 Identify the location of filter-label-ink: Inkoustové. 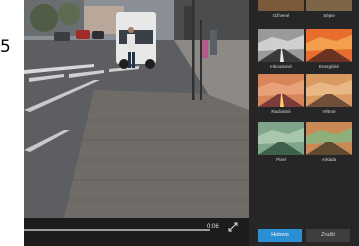
(281, 66).